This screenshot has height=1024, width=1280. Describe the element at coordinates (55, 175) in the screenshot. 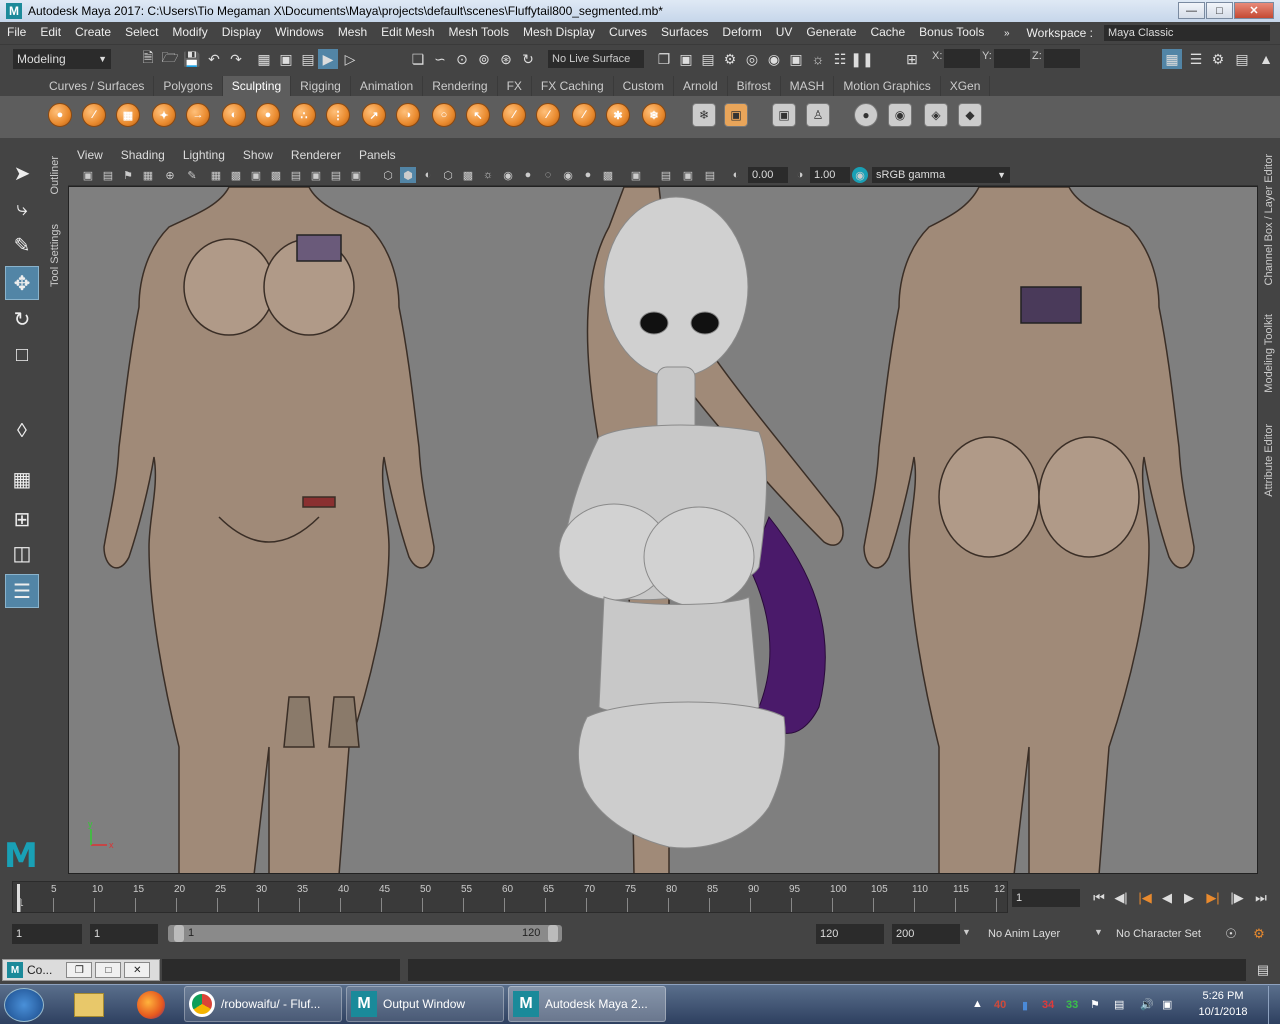

I see `outliner-tab: Outliner` at that location.